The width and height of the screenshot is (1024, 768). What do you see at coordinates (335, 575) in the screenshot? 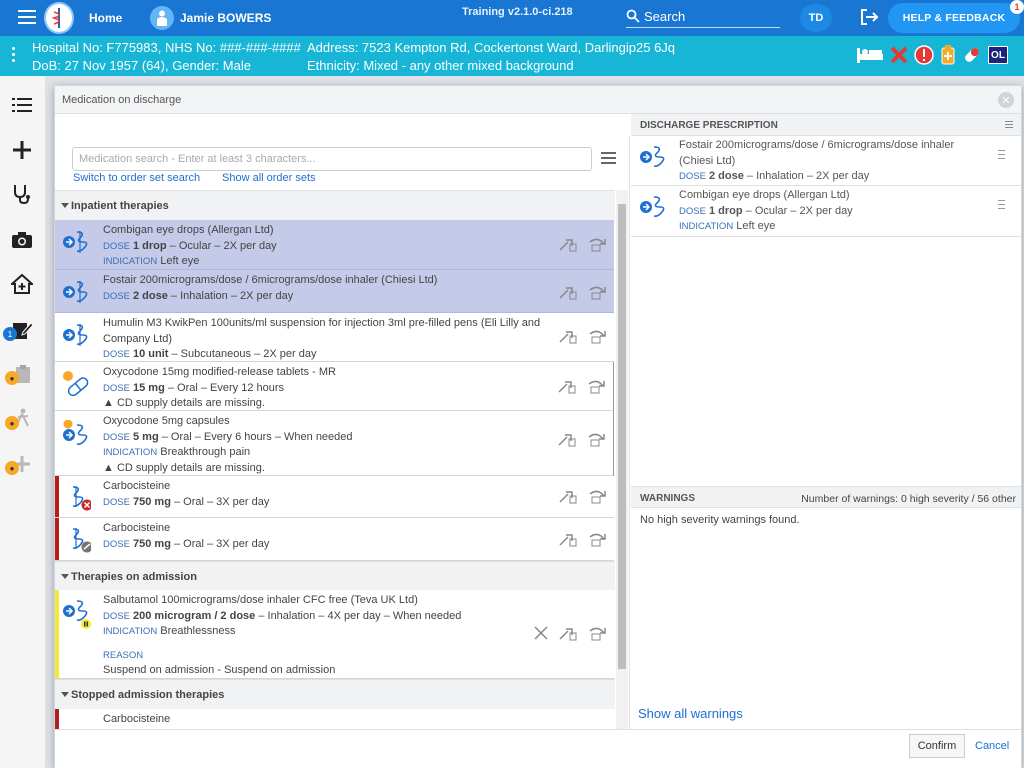
I see `section-admission: Therapies on admission` at bounding box center [335, 575].